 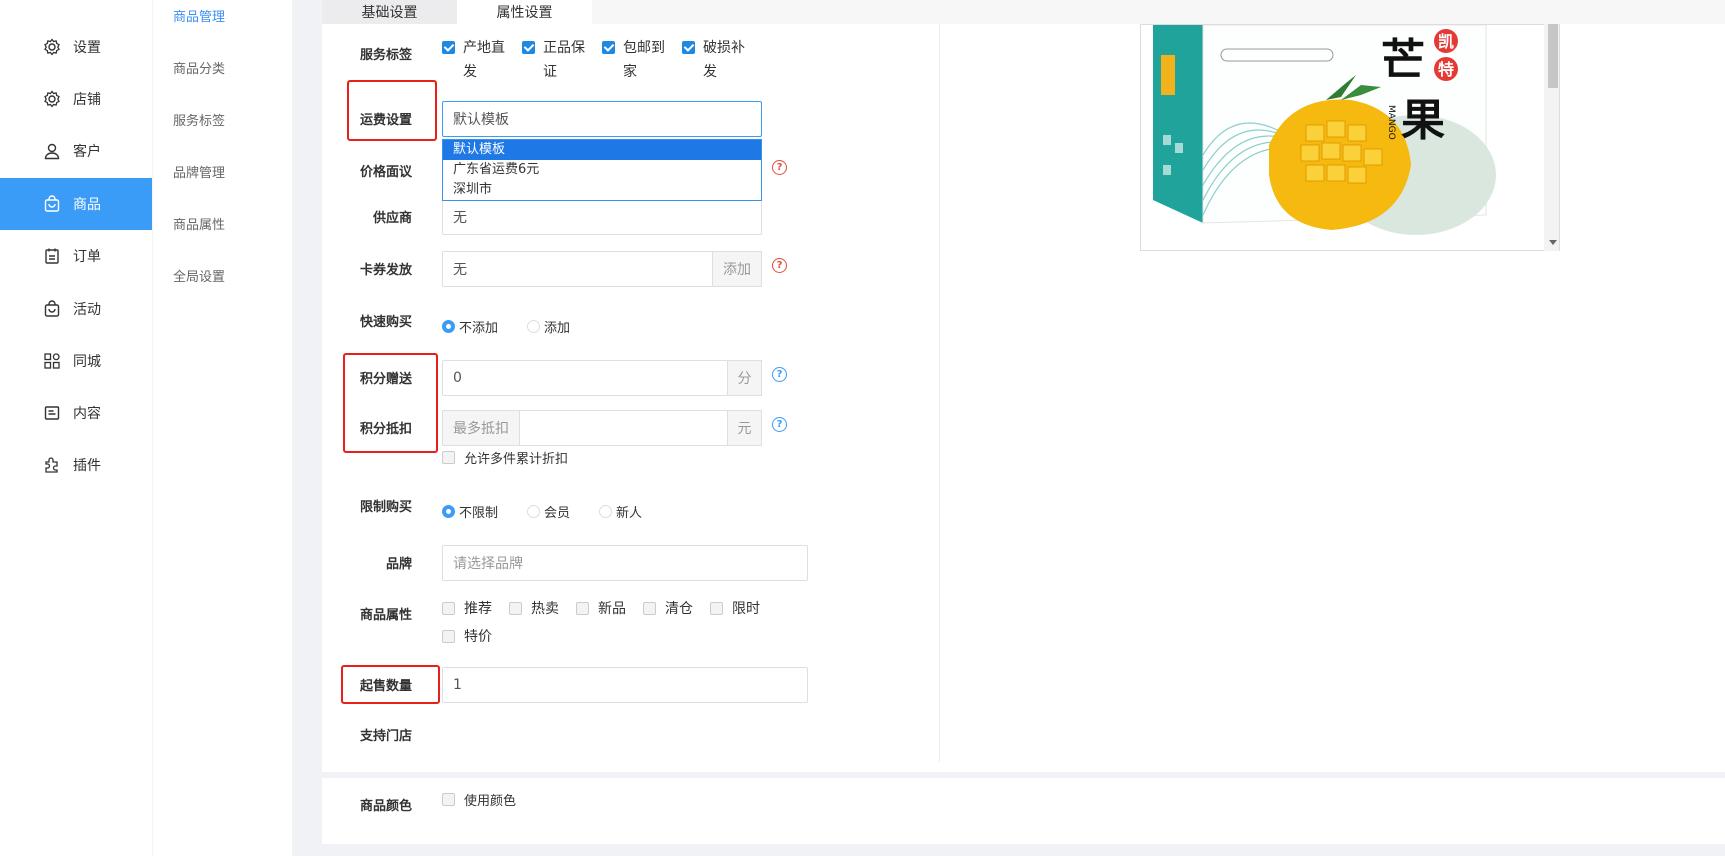 I want to click on shipping-dropdown: 默认模板 广东省运费6元 深圳市, so click(x=602, y=170).